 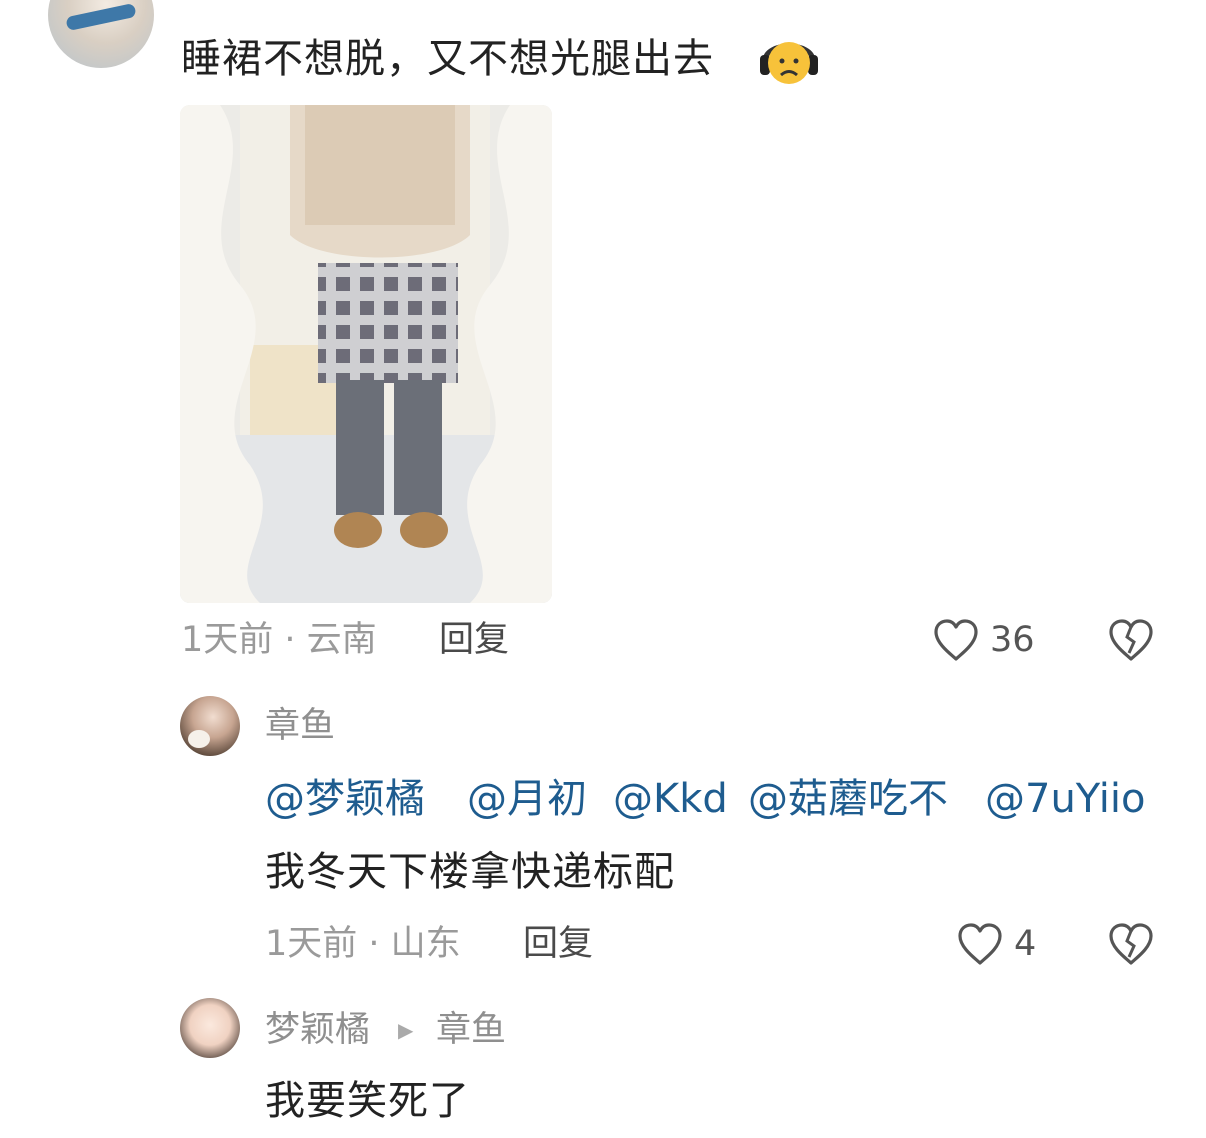 What do you see at coordinates (1065, 799) in the screenshot?
I see `mention-link: @7uYiio` at bounding box center [1065, 799].